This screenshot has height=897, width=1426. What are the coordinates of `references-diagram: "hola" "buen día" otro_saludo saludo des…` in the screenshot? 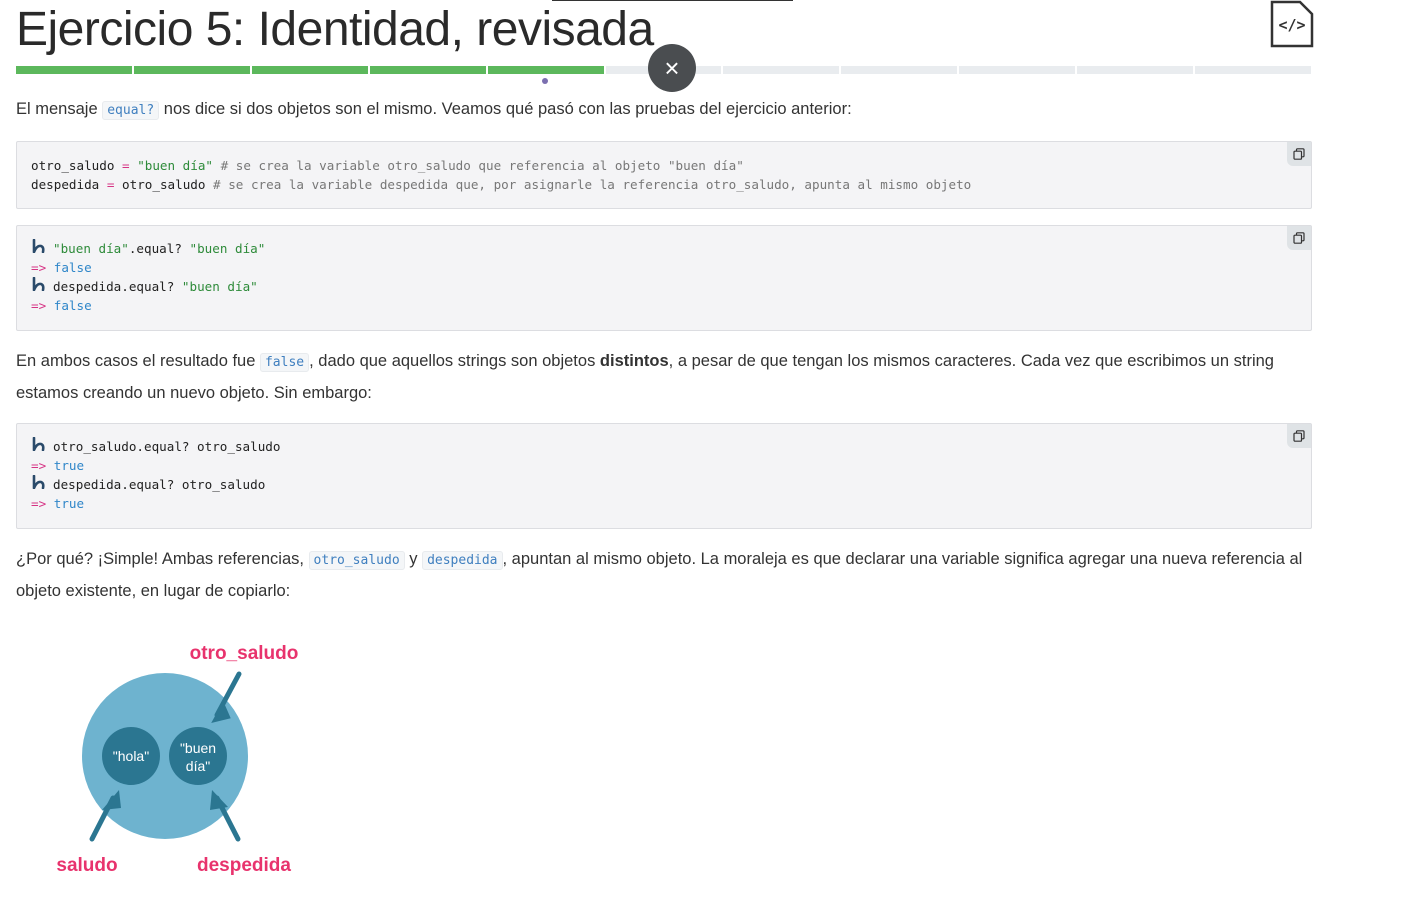 It's located at (177, 759).